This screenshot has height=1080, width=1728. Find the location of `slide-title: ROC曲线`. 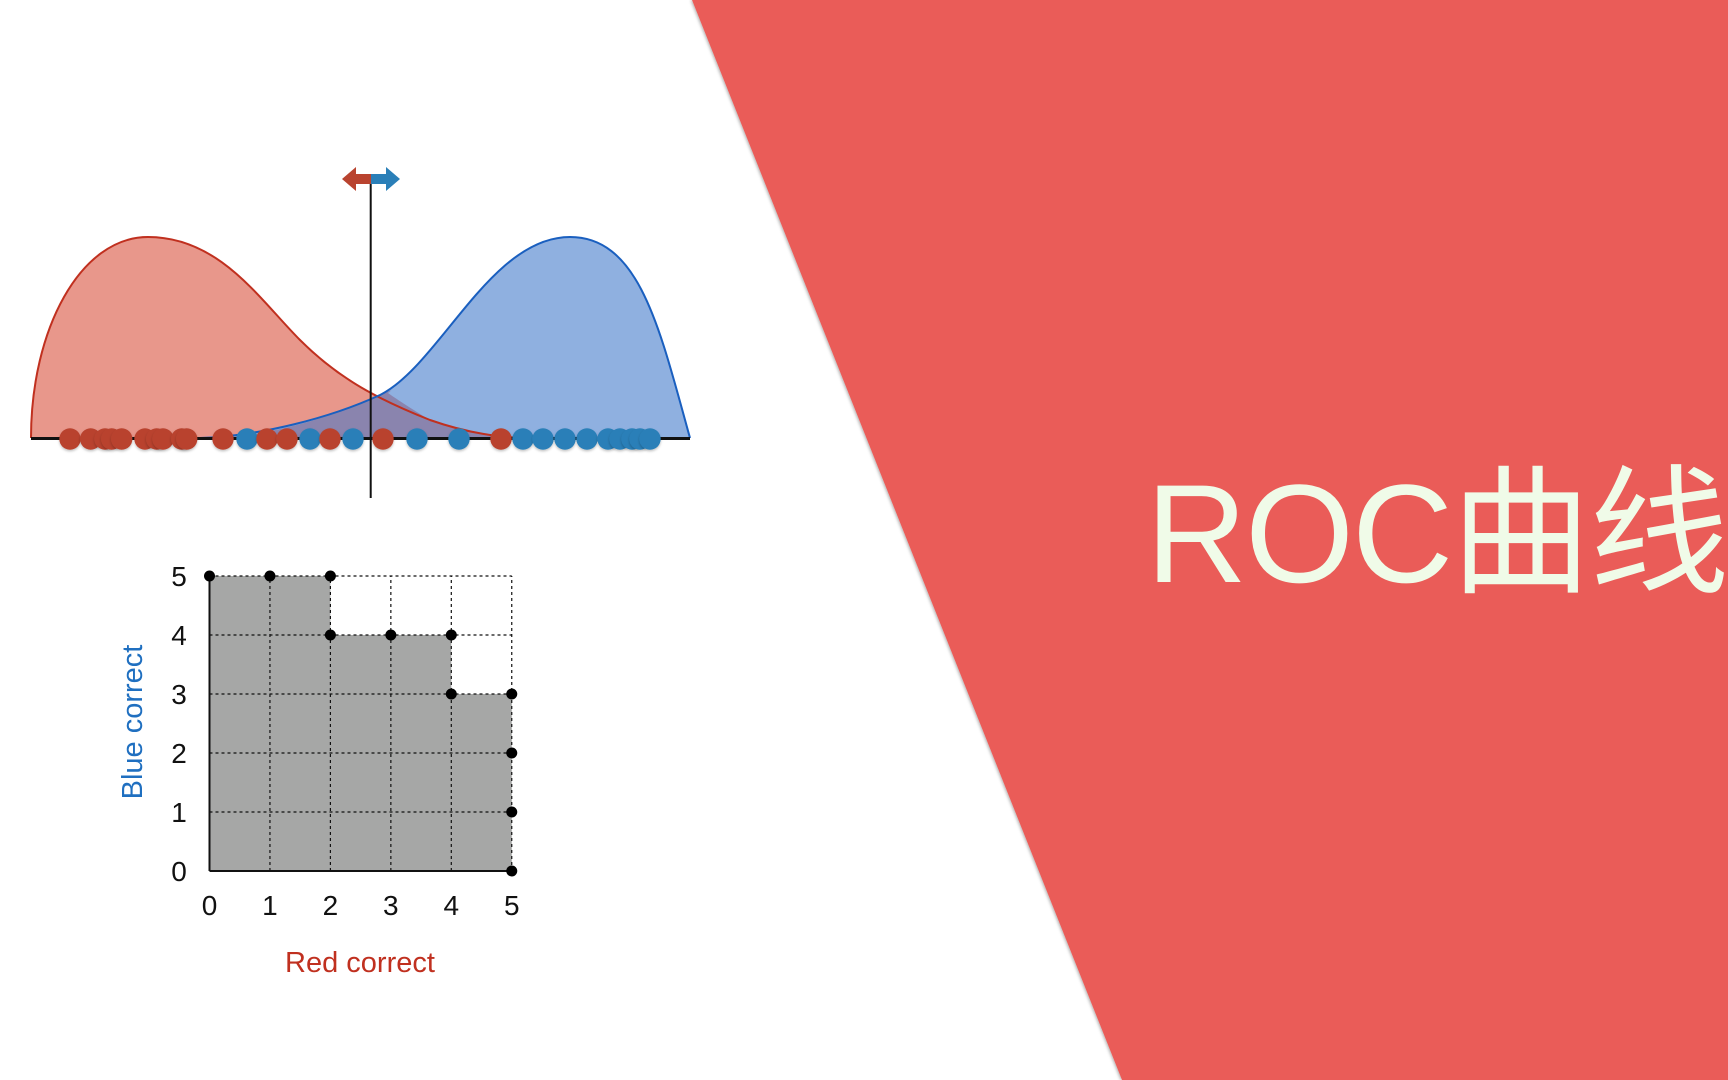

slide-title: ROC曲线 is located at coordinates (1437, 533).